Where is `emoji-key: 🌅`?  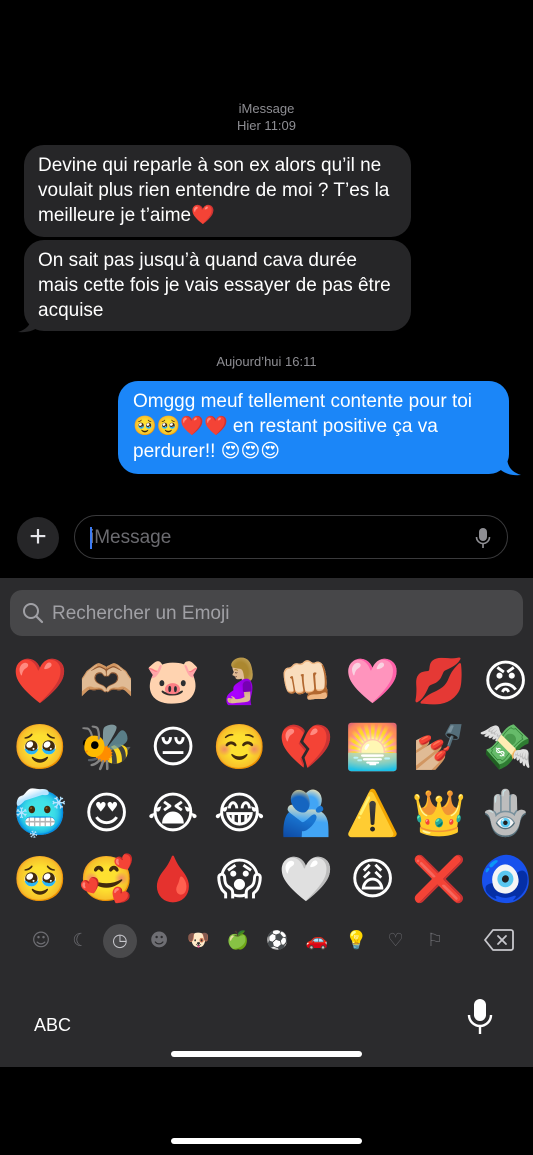
emoji-key: 🌅 is located at coordinates (373, 748).